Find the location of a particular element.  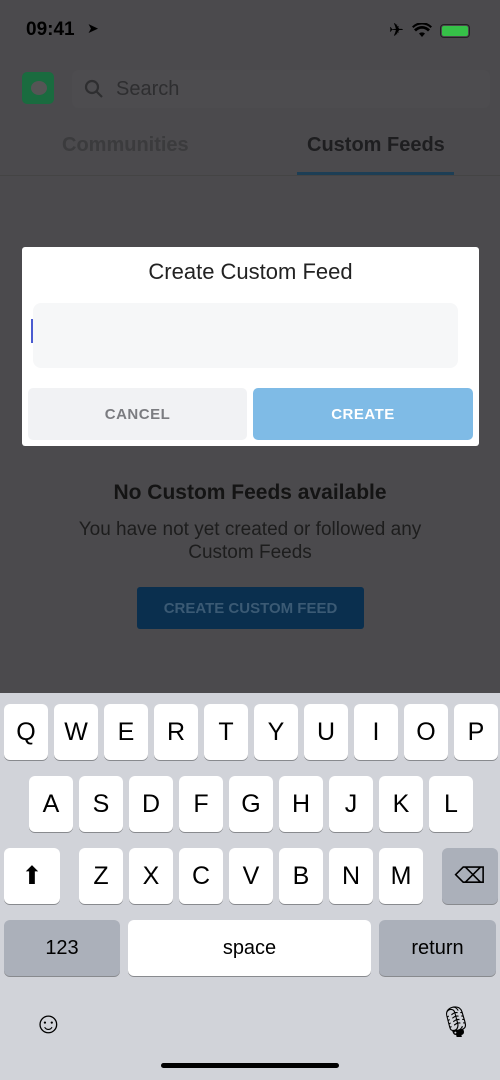

feed-name-input is located at coordinates (245, 335).